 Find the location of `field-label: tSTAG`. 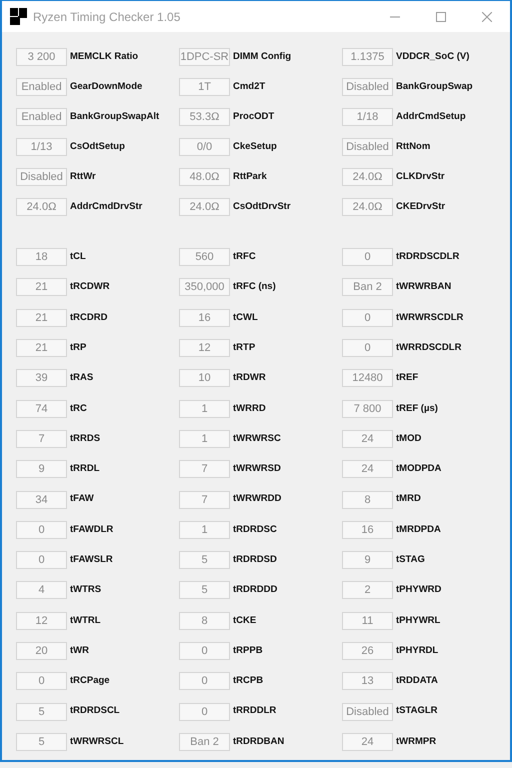

field-label: tSTAG is located at coordinates (410, 559).